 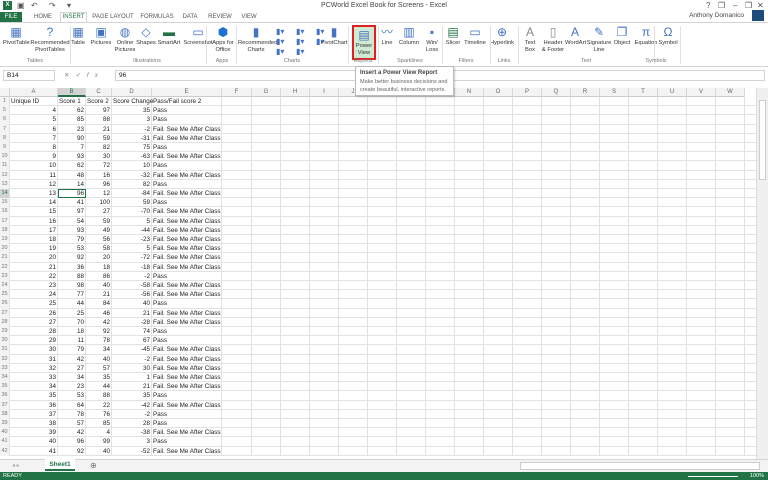 I want to click on row-header: 34, so click(x=5, y=378).